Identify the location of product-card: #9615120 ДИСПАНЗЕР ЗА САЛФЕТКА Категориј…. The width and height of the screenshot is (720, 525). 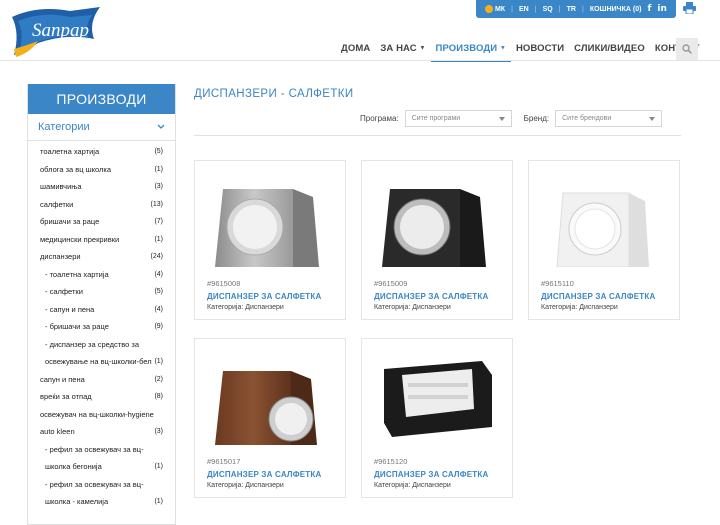
(437, 418).